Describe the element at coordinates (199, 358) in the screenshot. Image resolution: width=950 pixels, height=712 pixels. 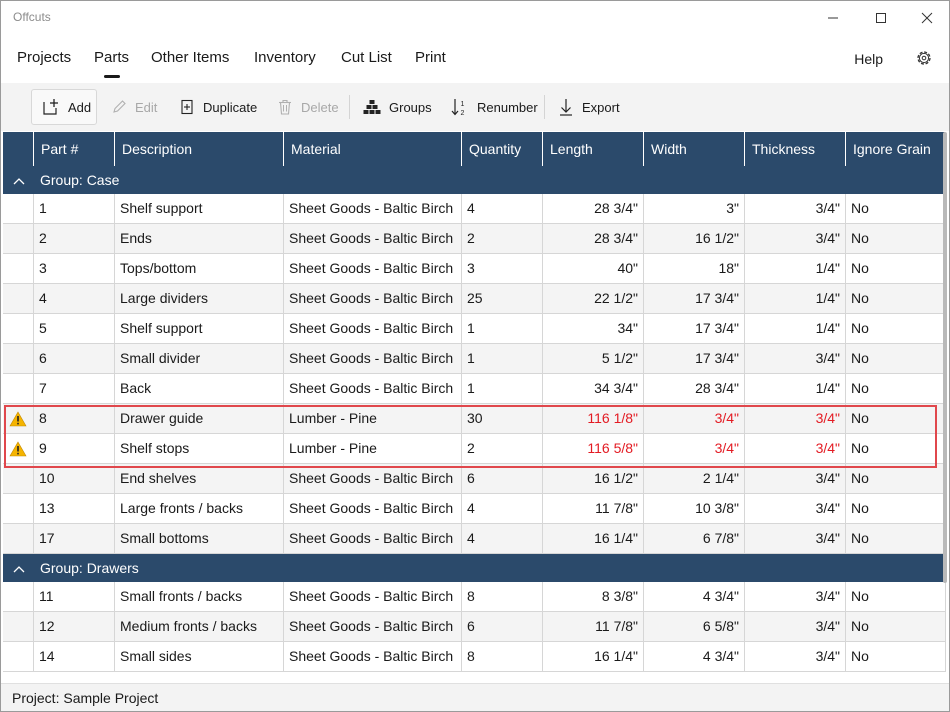
I see `cell-description: Small divider` at that location.